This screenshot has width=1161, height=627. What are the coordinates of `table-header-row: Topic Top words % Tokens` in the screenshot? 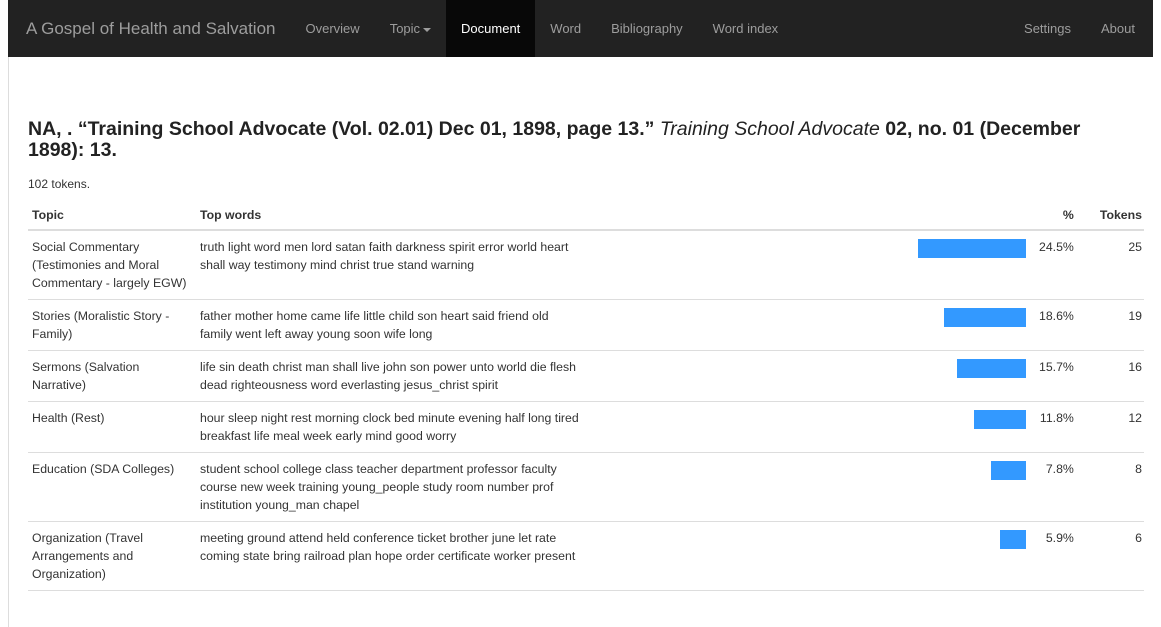 It's located at (586, 215).